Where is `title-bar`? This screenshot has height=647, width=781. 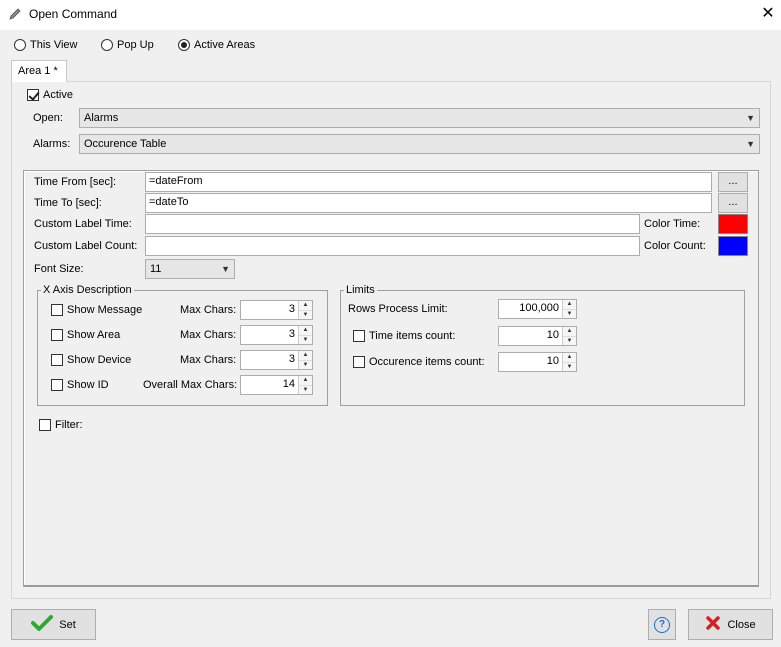
title-bar is located at coordinates (390, 15).